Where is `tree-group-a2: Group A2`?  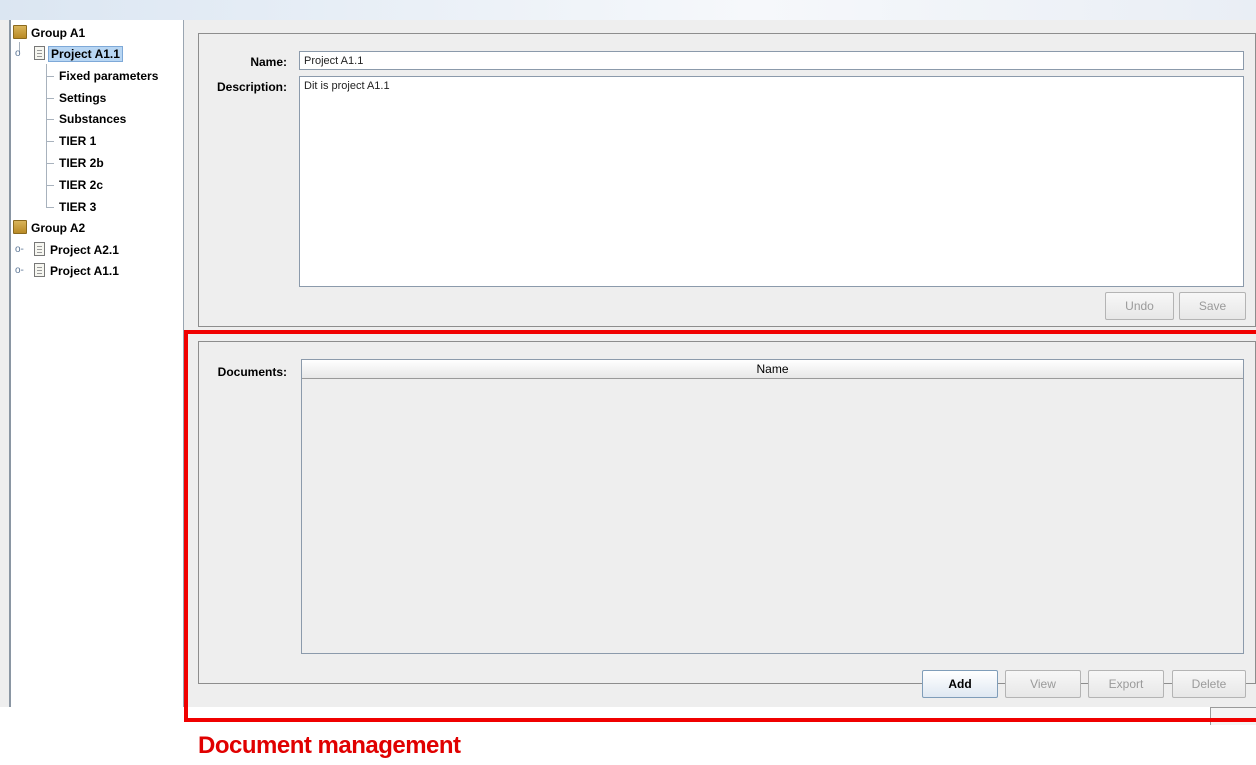
tree-group-a2: Group A2 is located at coordinates (50, 228).